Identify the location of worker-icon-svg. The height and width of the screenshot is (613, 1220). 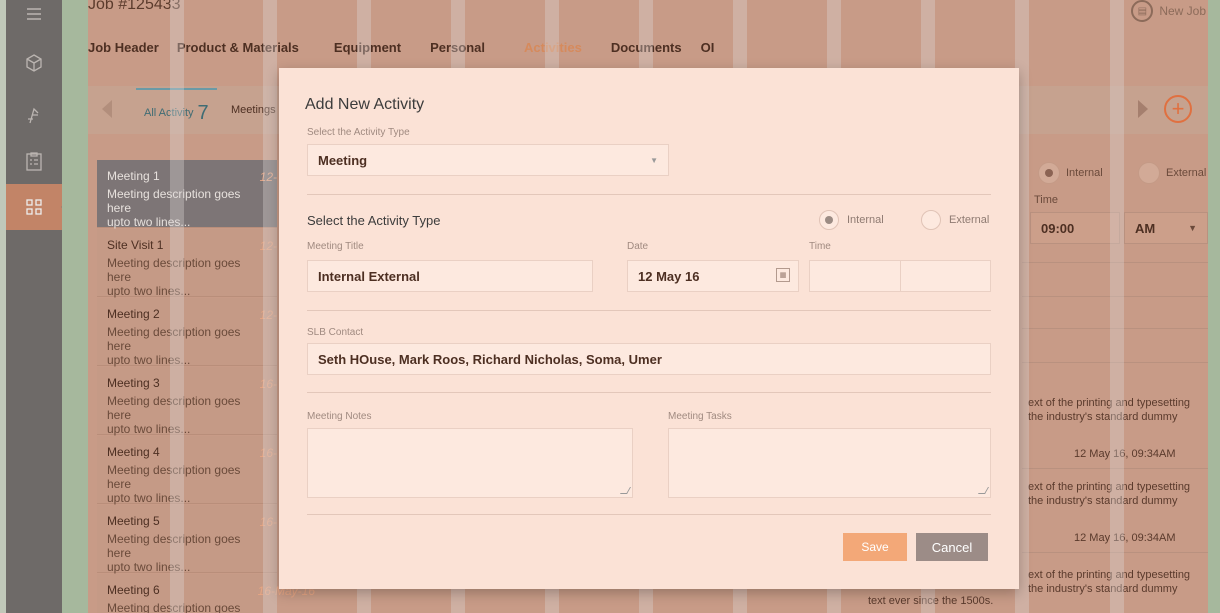
(33, 115).